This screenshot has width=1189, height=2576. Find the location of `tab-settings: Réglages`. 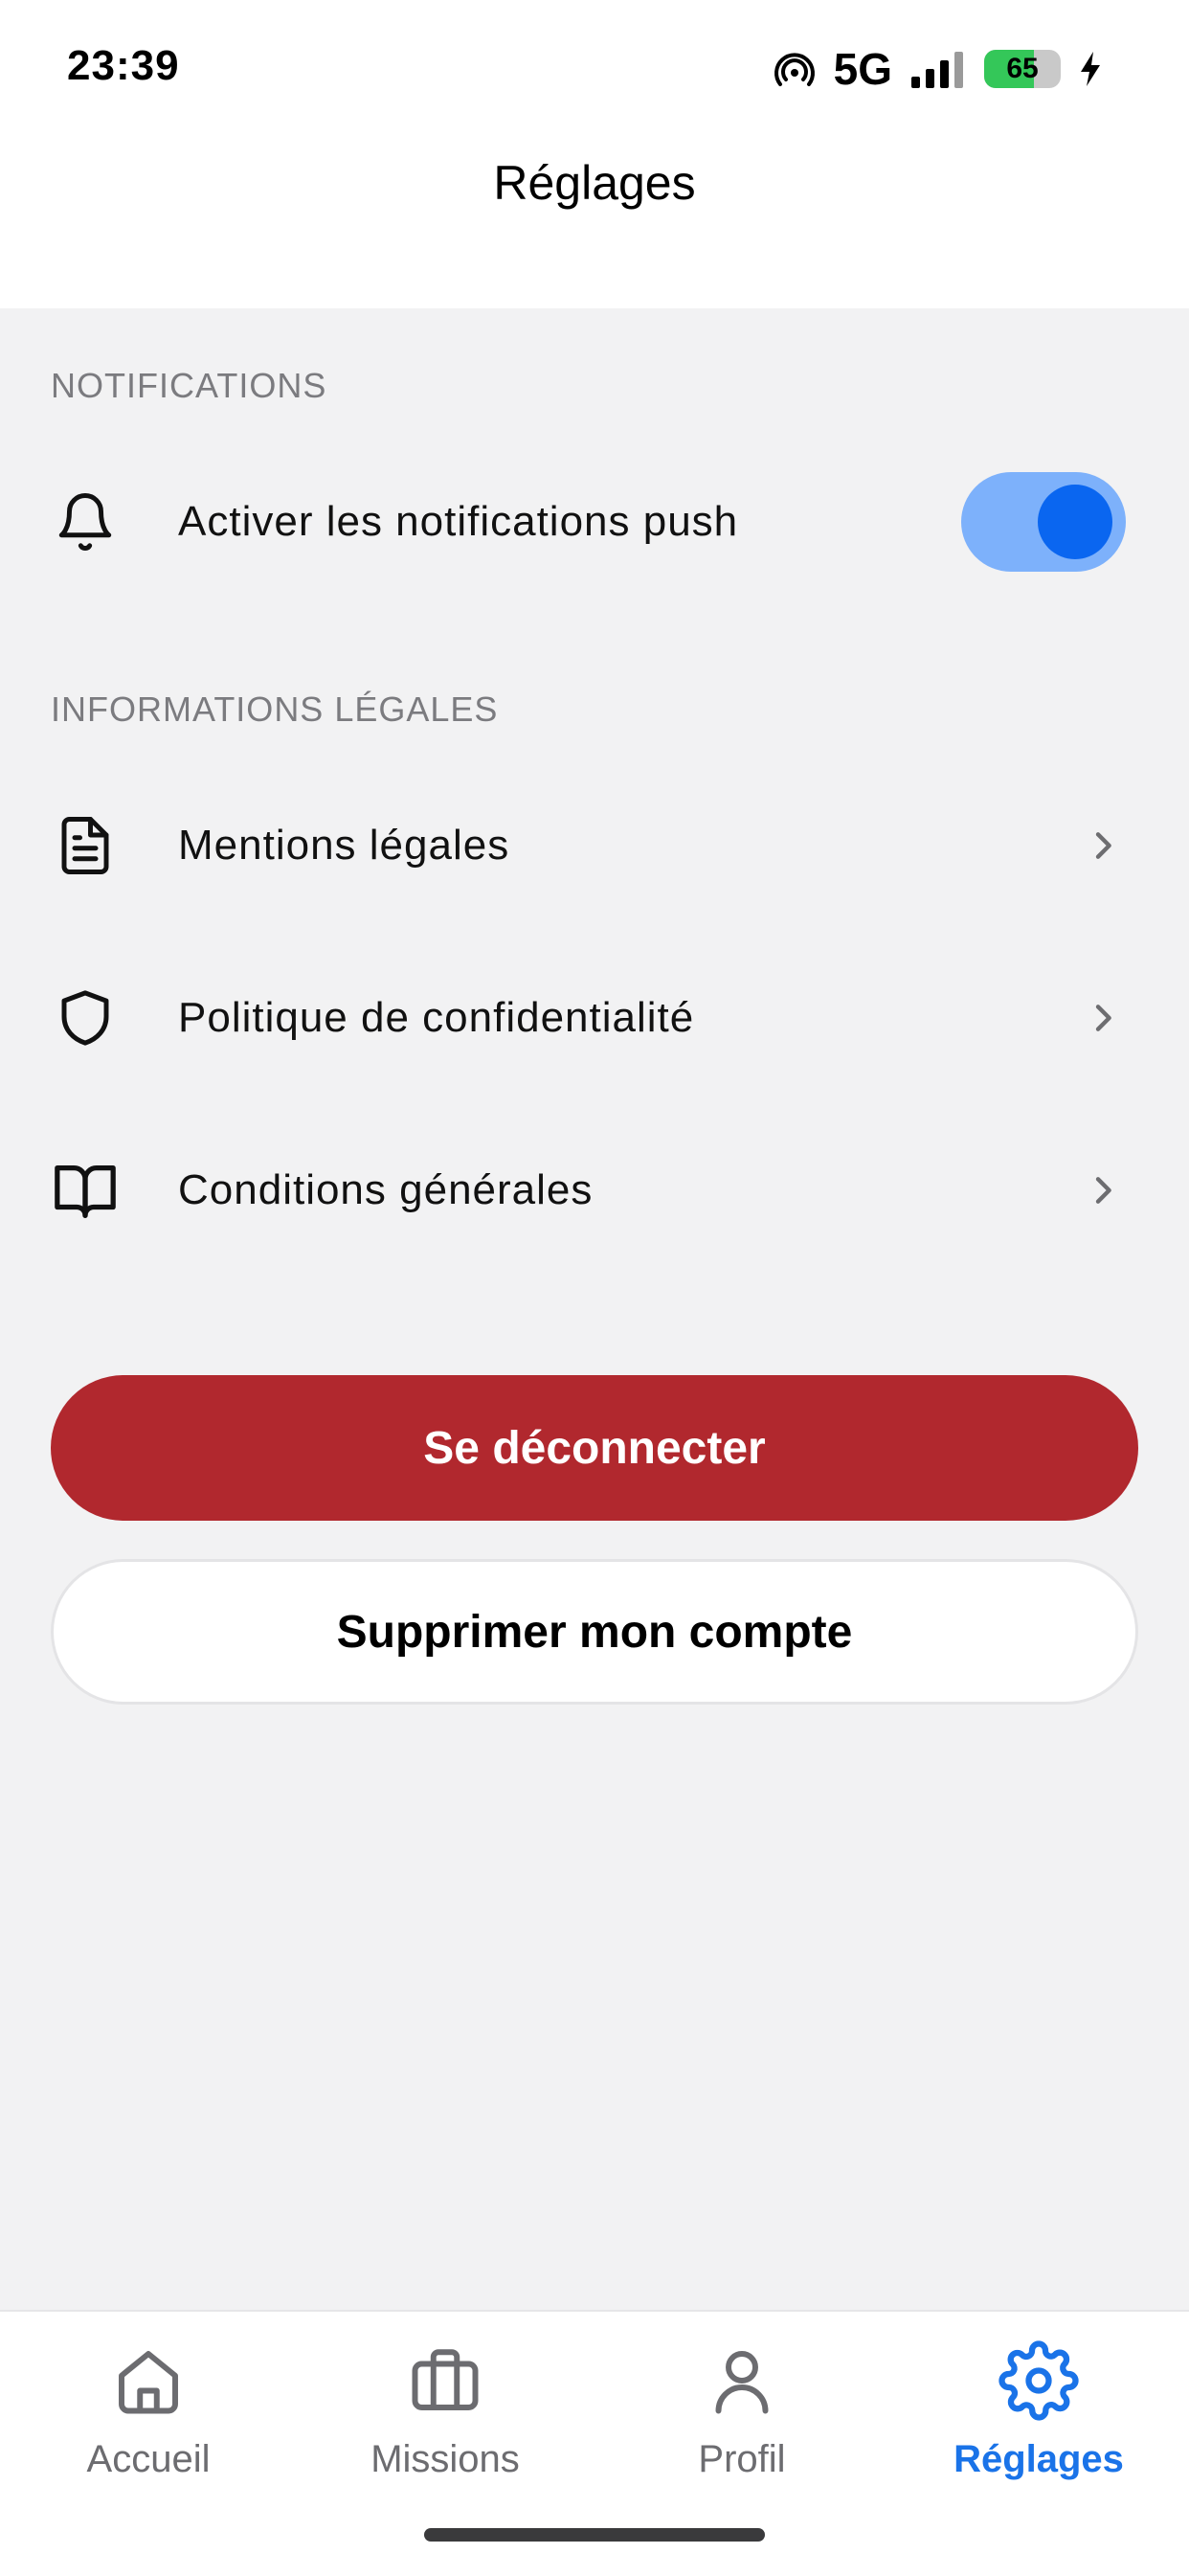

tab-settings: Réglages is located at coordinates (1038, 2410).